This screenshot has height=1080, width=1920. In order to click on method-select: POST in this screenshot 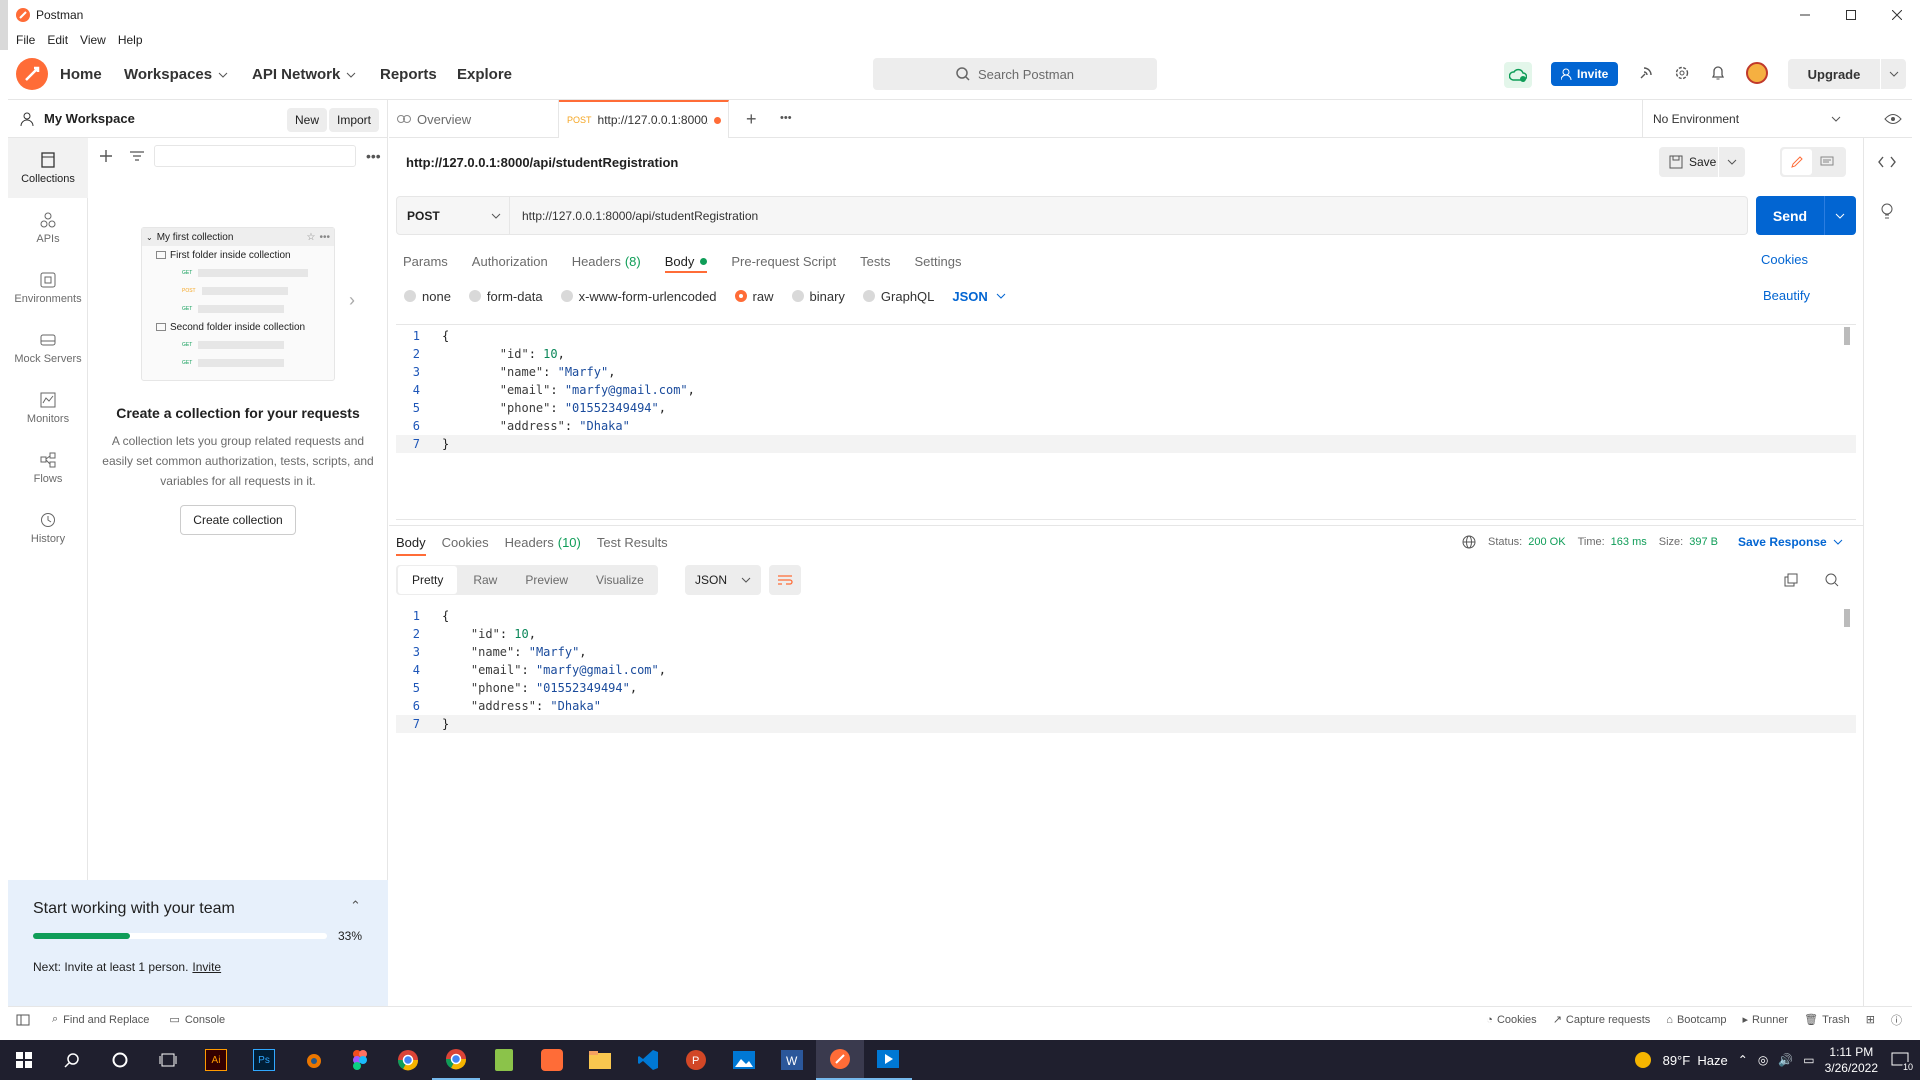, I will do `click(453, 215)`.